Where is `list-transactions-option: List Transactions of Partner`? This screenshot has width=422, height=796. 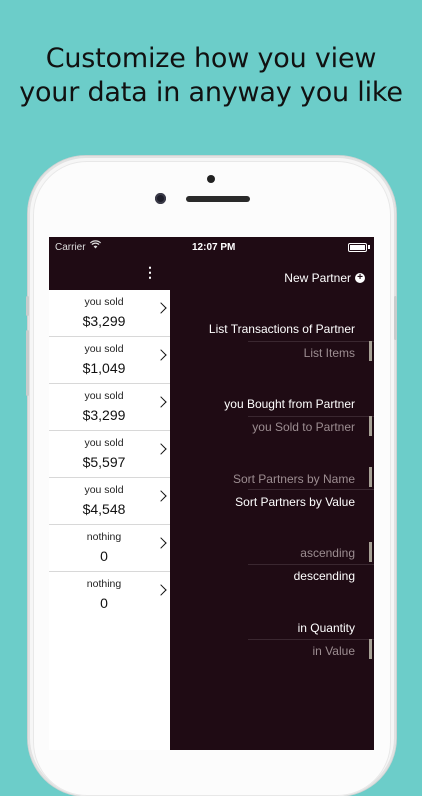
list-transactions-option: List Transactions of Partner is located at coordinates (282, 329).